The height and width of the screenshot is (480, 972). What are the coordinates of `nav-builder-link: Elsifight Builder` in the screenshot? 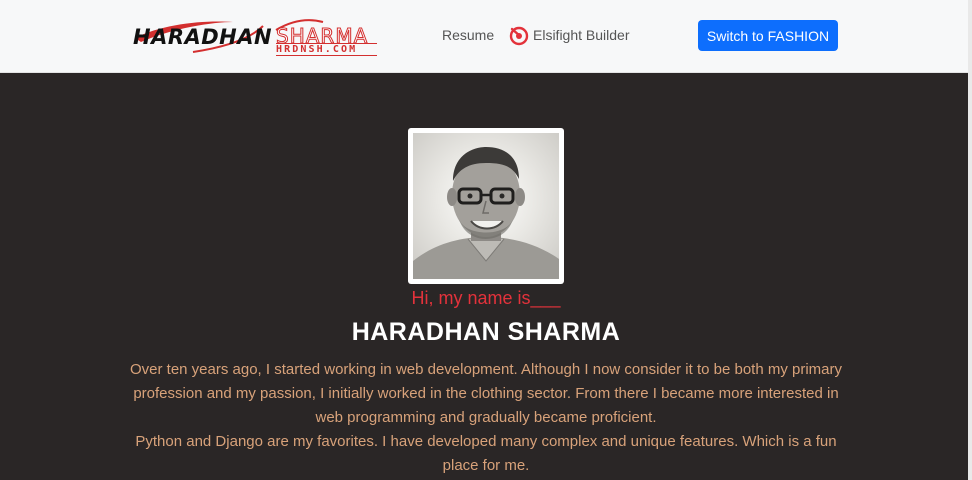 It's located at (569, 35).